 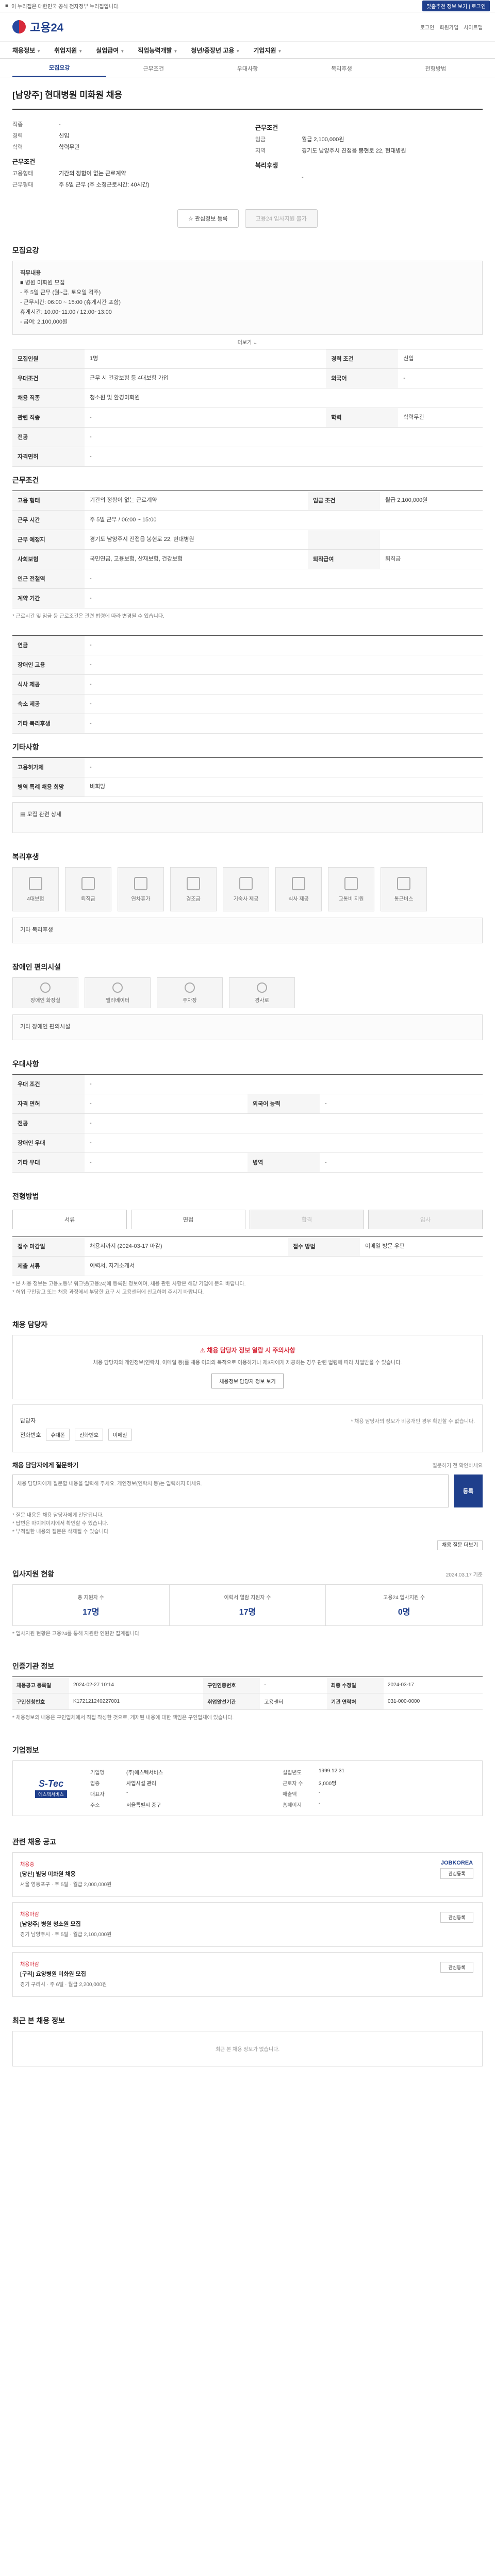 What do you see at coordinates (247, 342) in the screenshot?
I see `more-link: 더보기 ⌄` at bounding box center [247, 342].